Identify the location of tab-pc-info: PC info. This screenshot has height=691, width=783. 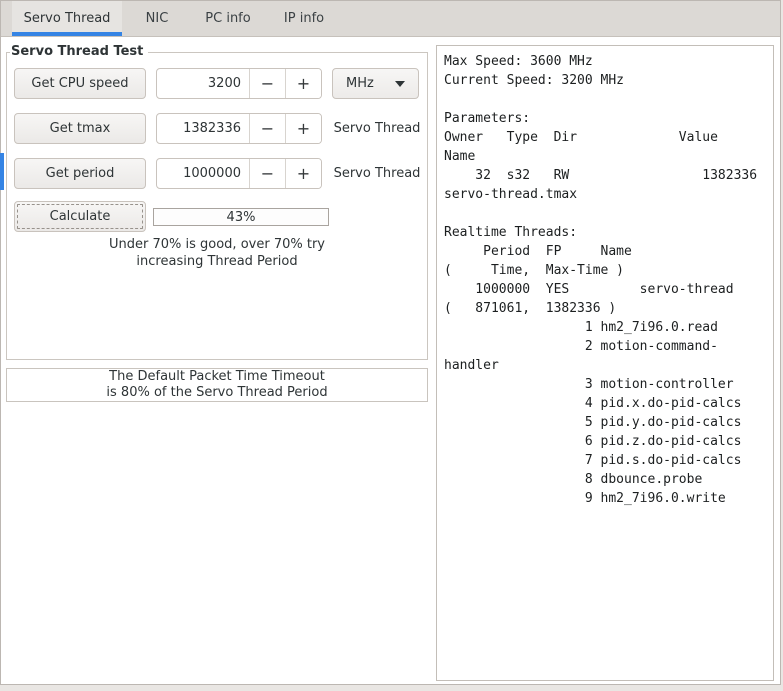
(228, 18).